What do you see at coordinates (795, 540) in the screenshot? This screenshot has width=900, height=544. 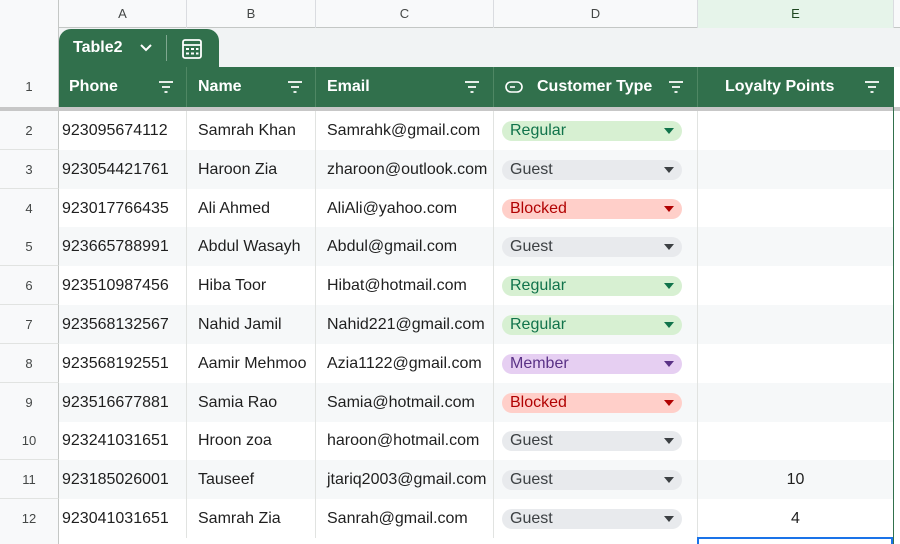 I see `selected-cell` at bounding box center [795, 540].